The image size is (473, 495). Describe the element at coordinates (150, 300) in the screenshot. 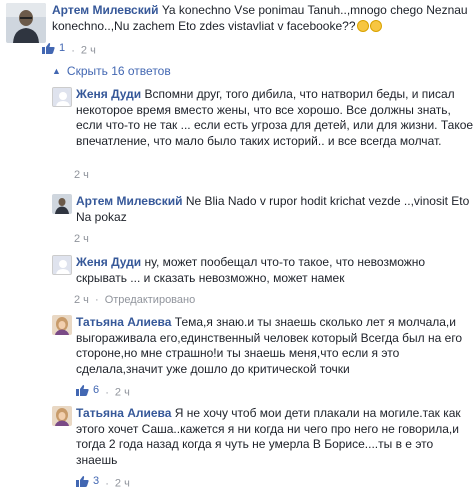

I see `edited-link: Отредактировано` at that location.